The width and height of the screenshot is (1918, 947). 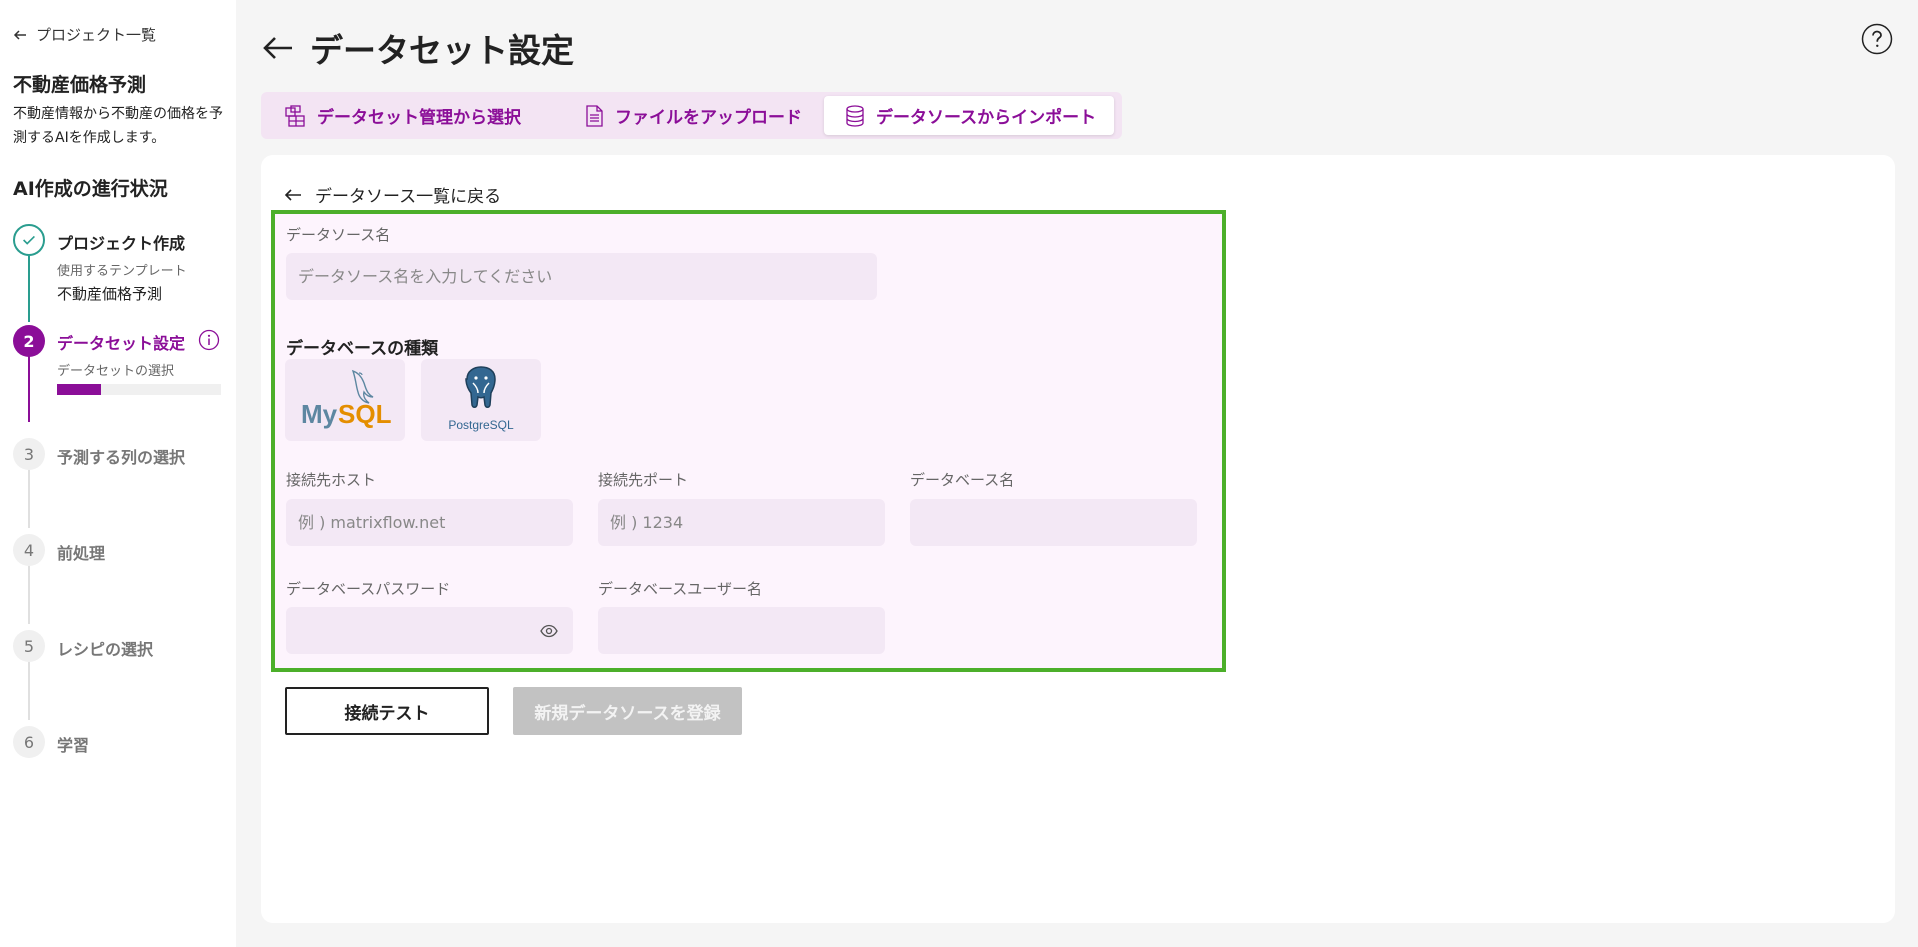 I want to click on datasource-name-label: データソース名, so click(x=338, y=235).